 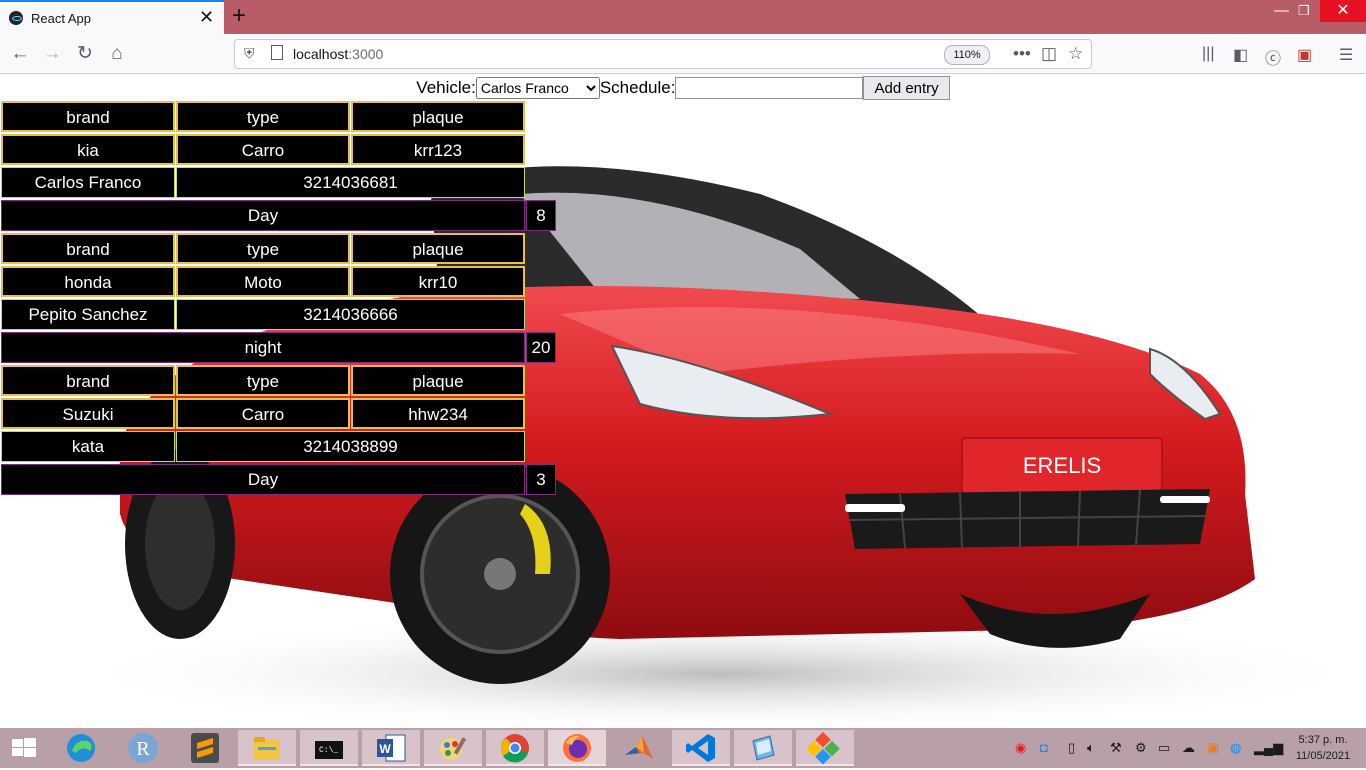 I want to click on virtualbox-app, so click(x=763, y=748).